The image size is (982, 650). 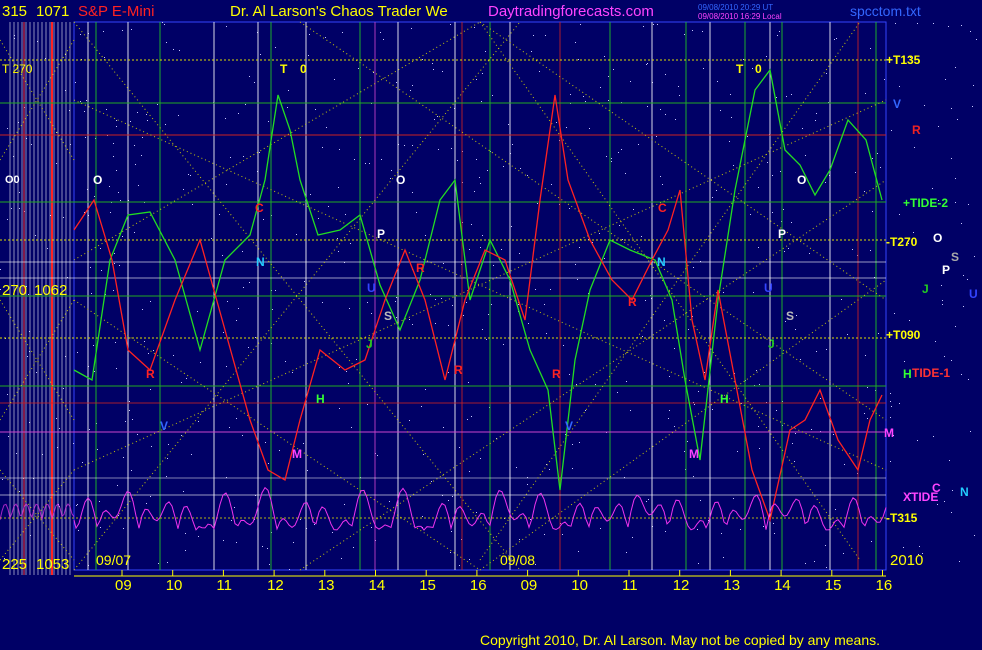 What do you see at coordinates (758, 69) in the screenshot?
I see `chart-label: 0` at bounding box center [758, 69].